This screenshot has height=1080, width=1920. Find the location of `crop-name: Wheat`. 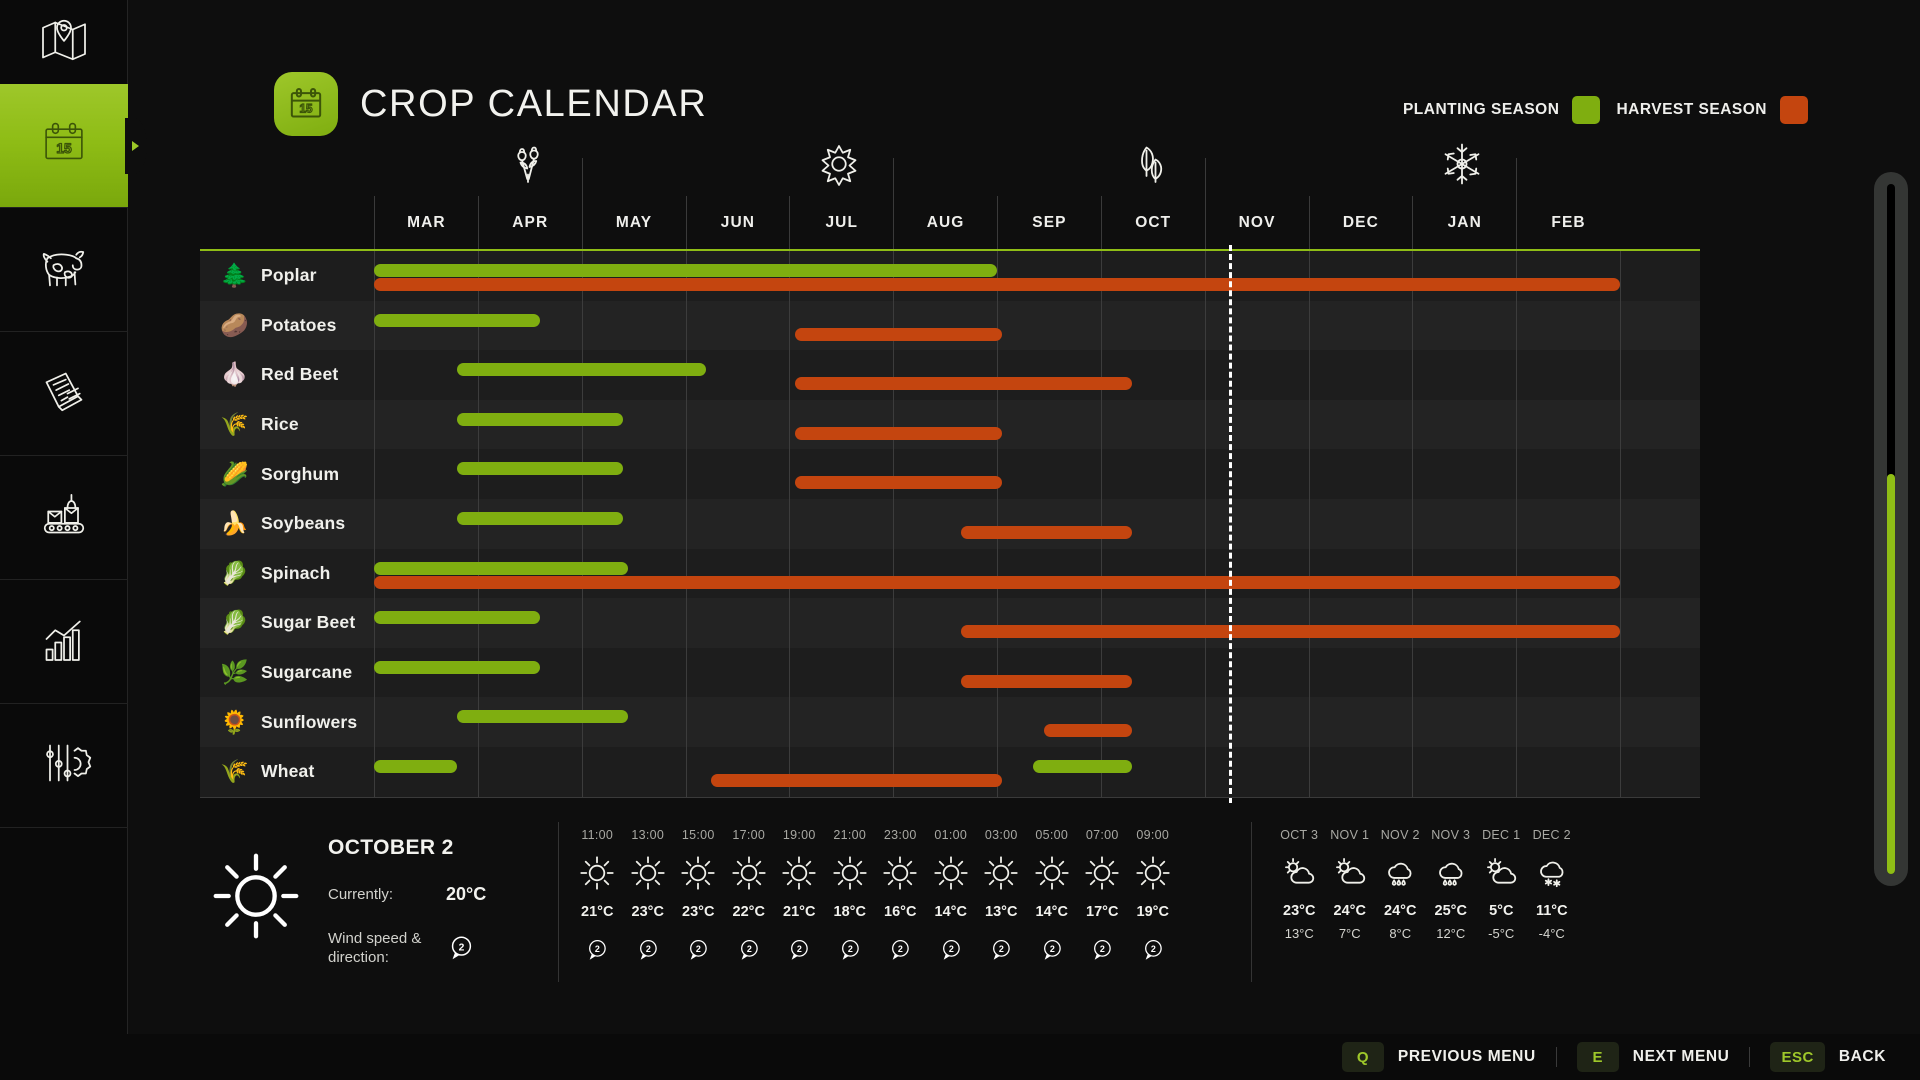

crop-name: Wheat is located at coordinates (288, 771).